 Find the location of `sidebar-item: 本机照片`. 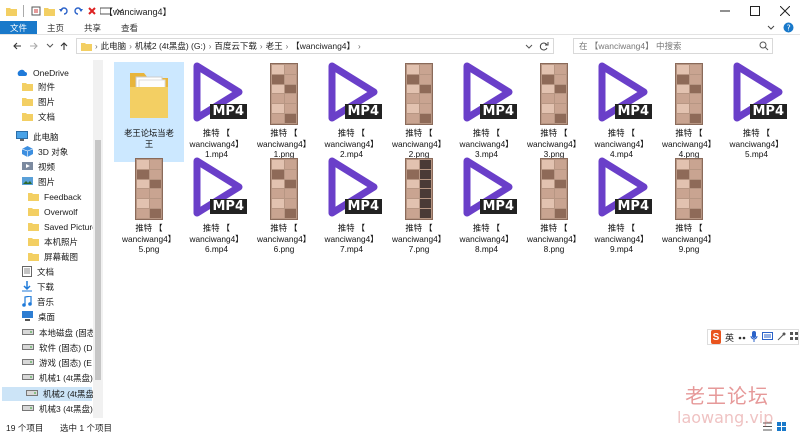

sidebar-item: 本机照片 is located at coordinates (53, 242).